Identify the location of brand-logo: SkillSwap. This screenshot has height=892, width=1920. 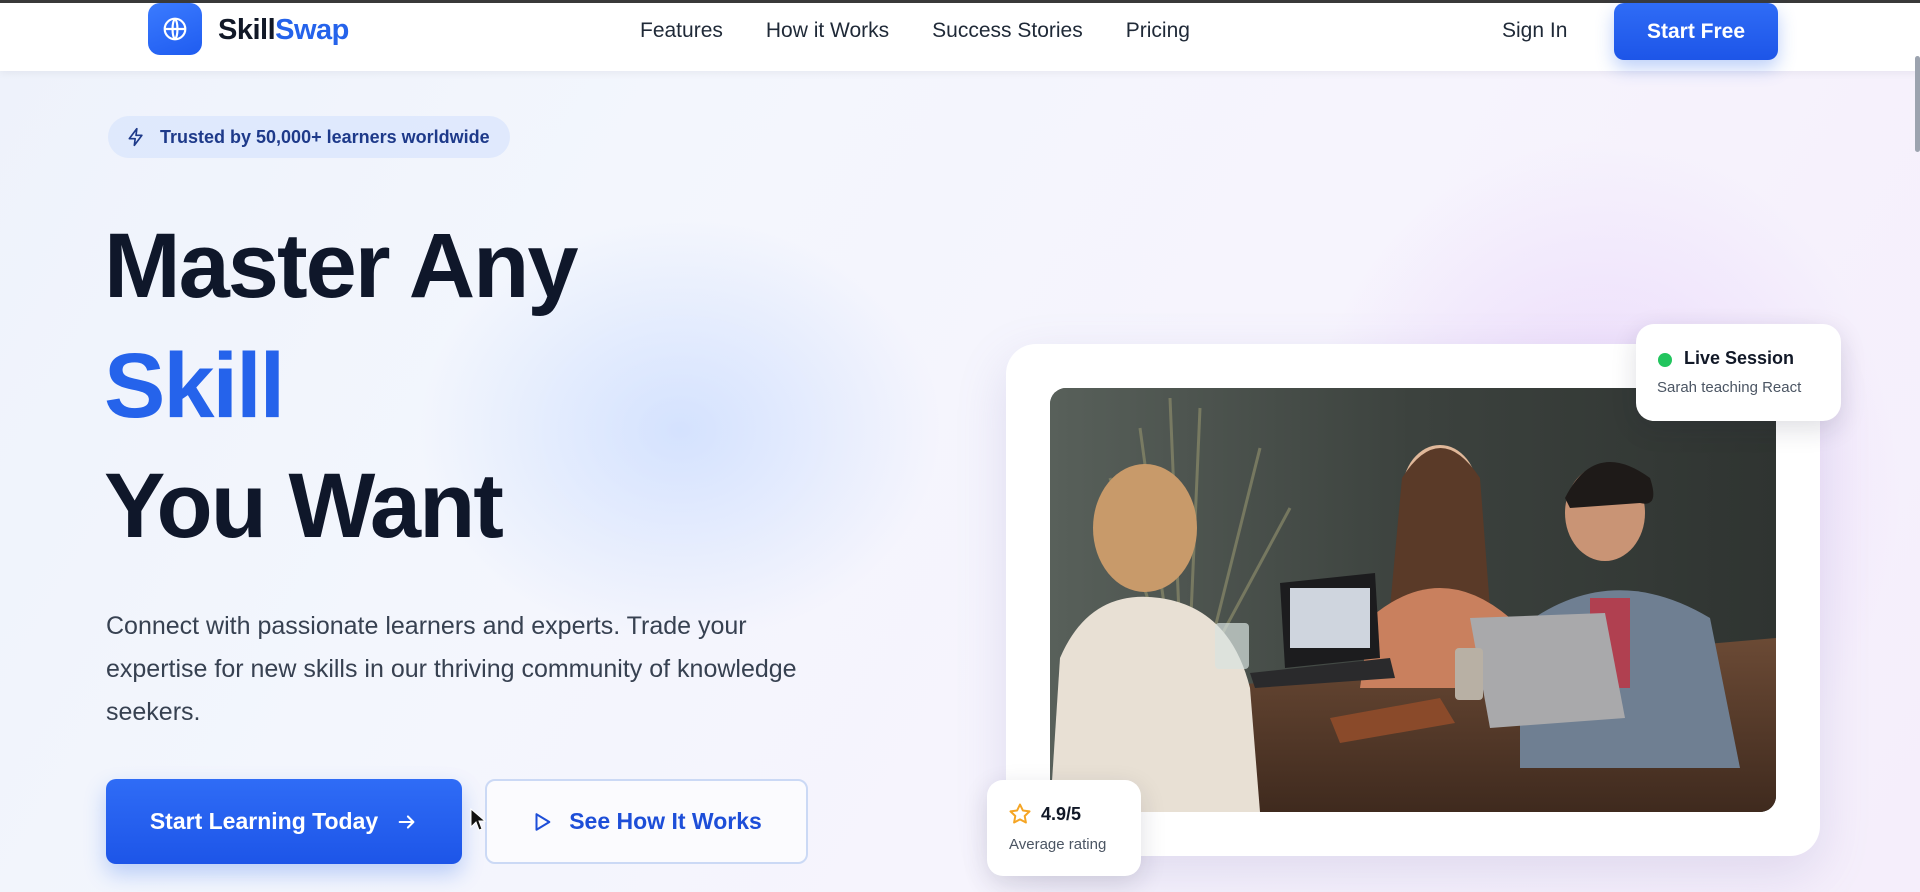
(283, 30).